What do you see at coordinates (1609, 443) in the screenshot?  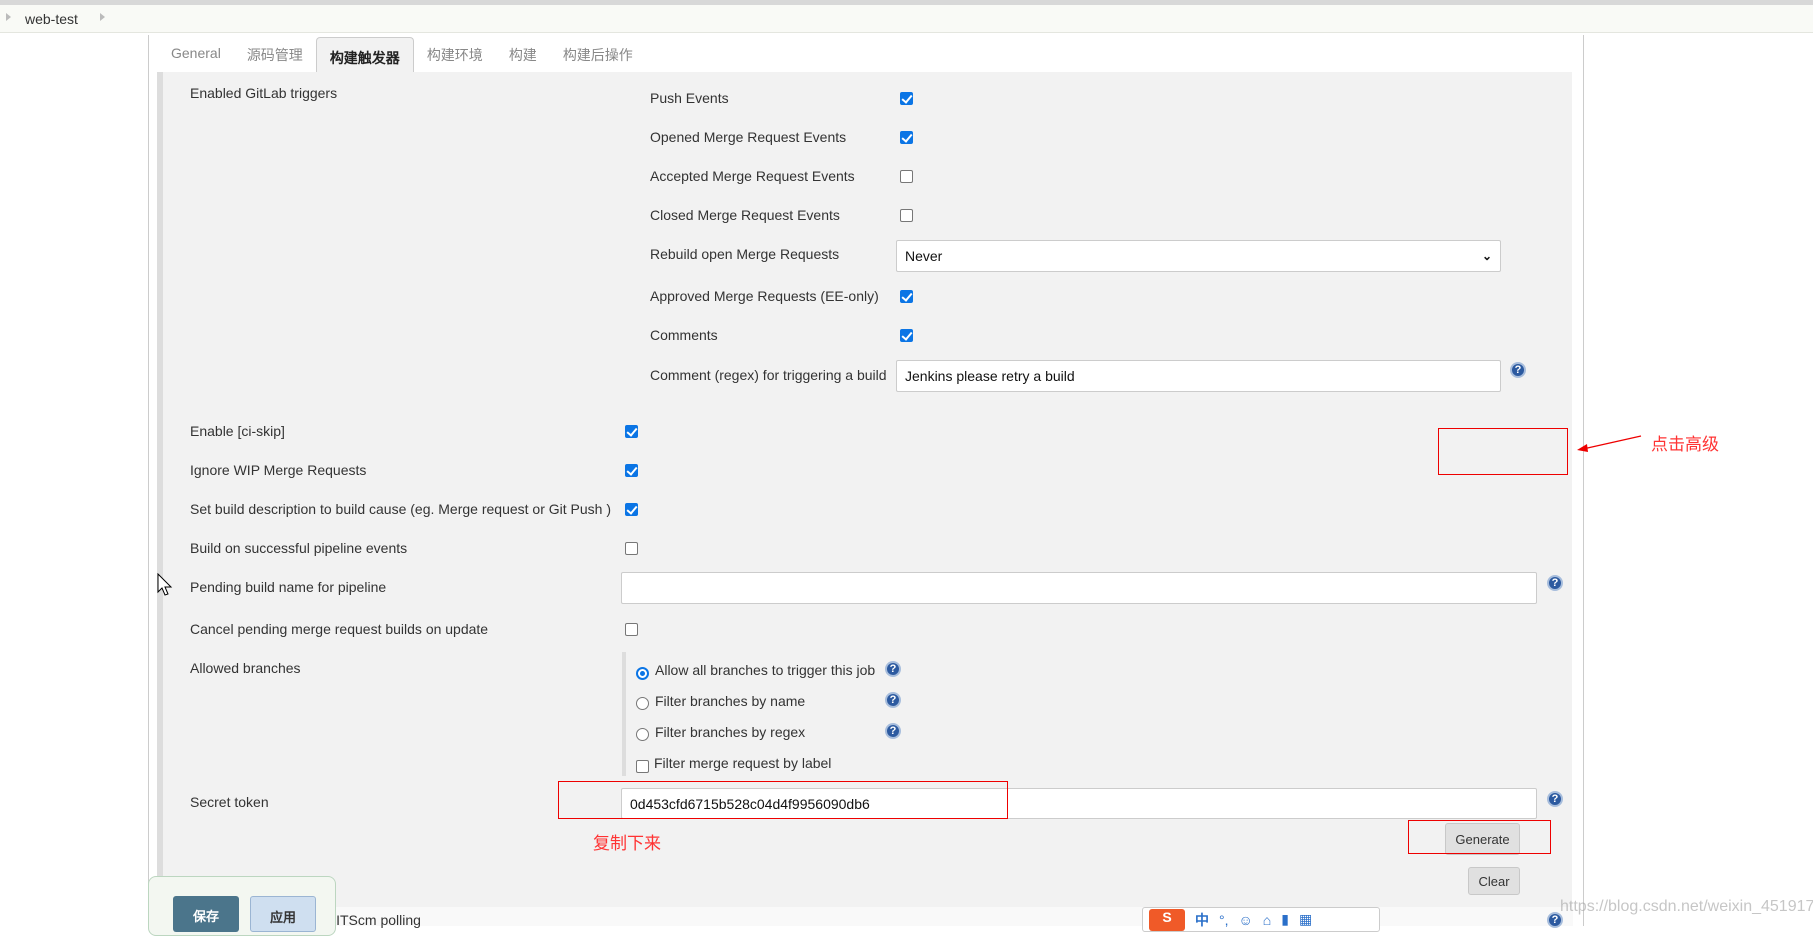 I see `annotation-arrow-icon` at bounding box center [1609, 443].